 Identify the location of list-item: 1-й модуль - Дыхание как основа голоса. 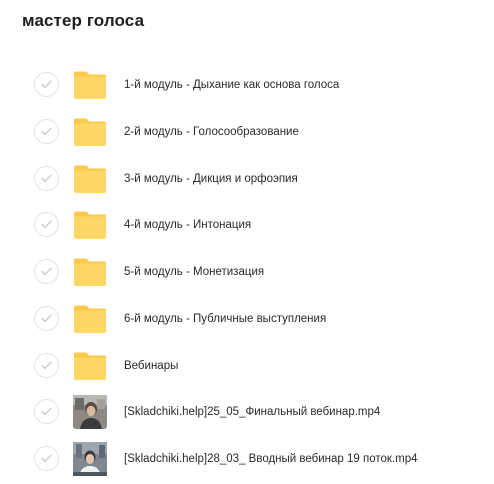
(247, 85).